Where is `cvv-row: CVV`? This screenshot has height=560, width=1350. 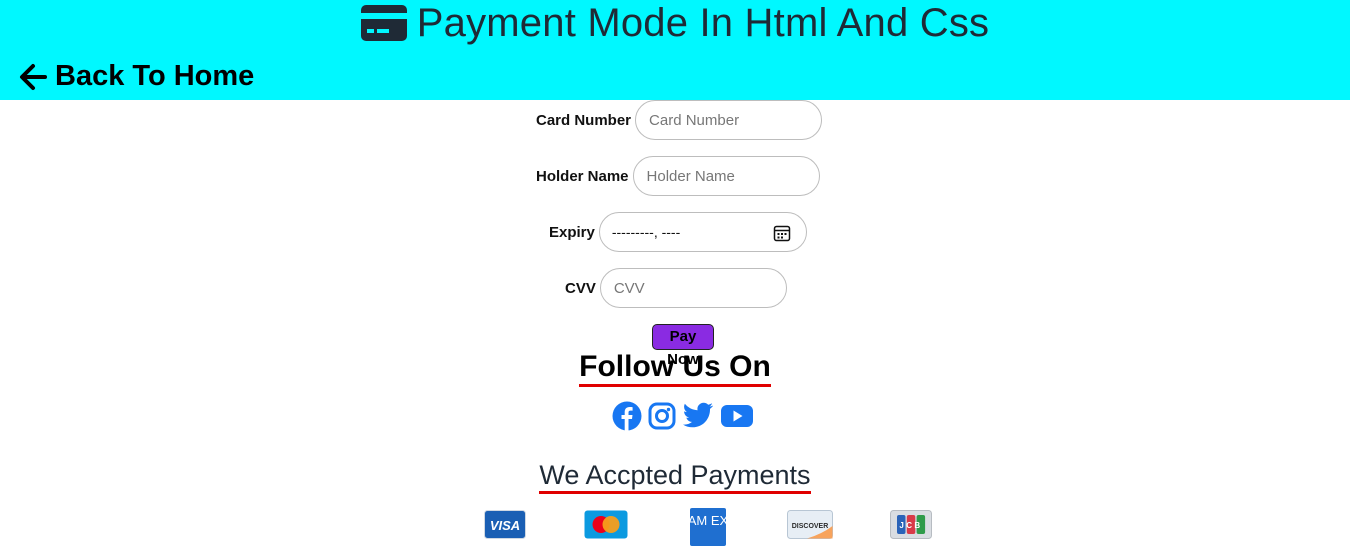
cvv-row: CVV is located at coordinates (676, 288).